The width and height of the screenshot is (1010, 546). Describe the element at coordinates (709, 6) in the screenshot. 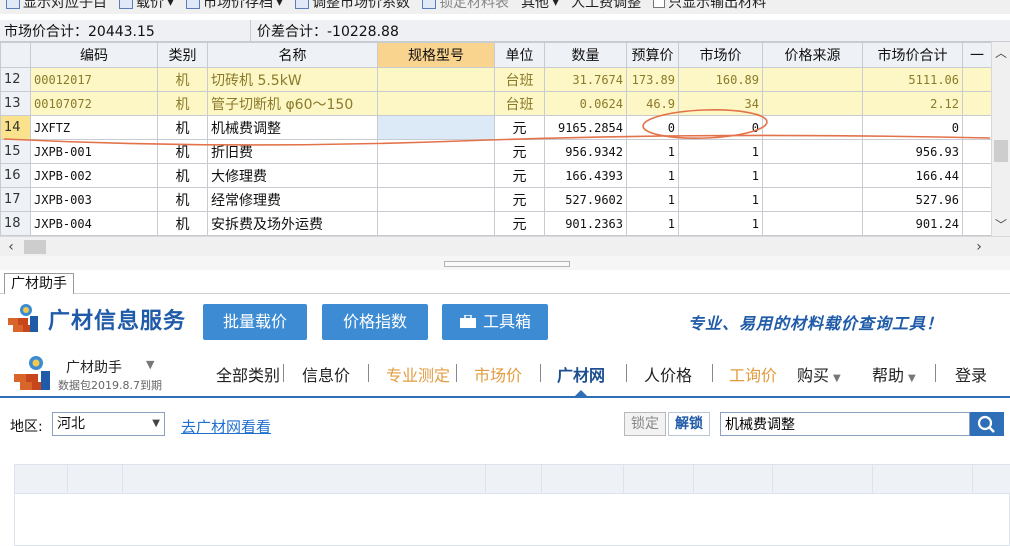

I see `only-output-material-checkbox: 只显示输出材料` at that location.